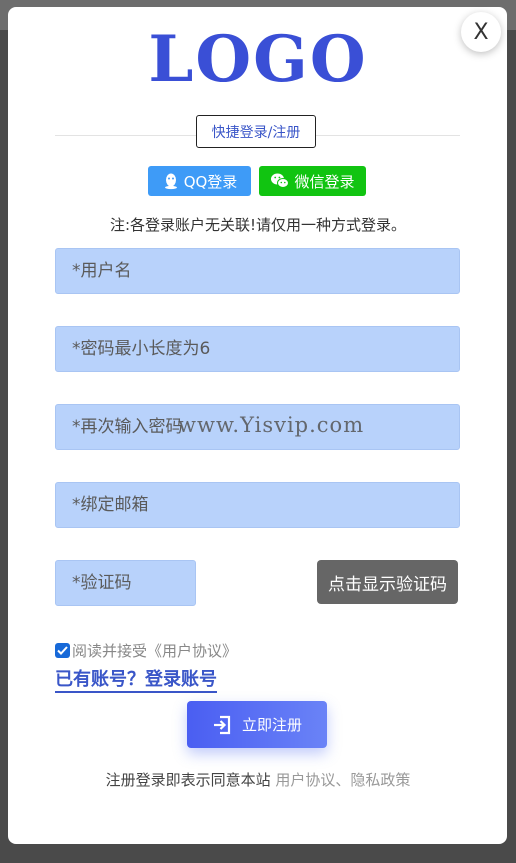 The width and height of the screenshot is (516, 863). Describe the element at coordinates (257, 349) in the screenshot. I see `password-input` at that location.